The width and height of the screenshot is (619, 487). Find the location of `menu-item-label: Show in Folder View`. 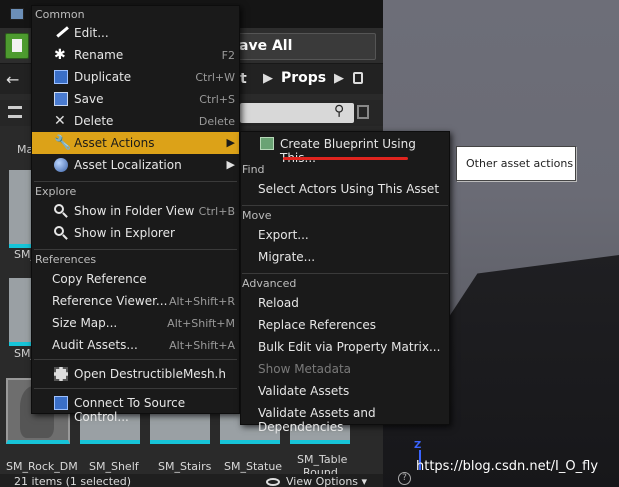

menu-item-label: Show in Folder View is located at coordinates (134, 211).